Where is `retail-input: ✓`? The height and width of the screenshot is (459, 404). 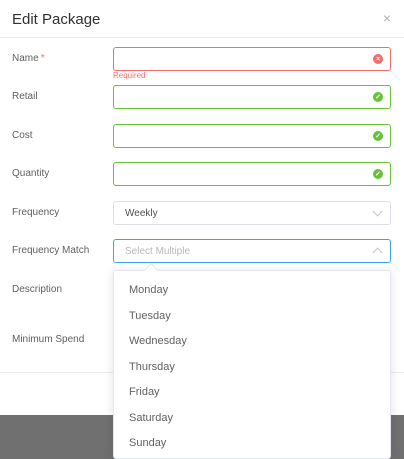
retail-input: ✓ is located at coordinates (252, 97).